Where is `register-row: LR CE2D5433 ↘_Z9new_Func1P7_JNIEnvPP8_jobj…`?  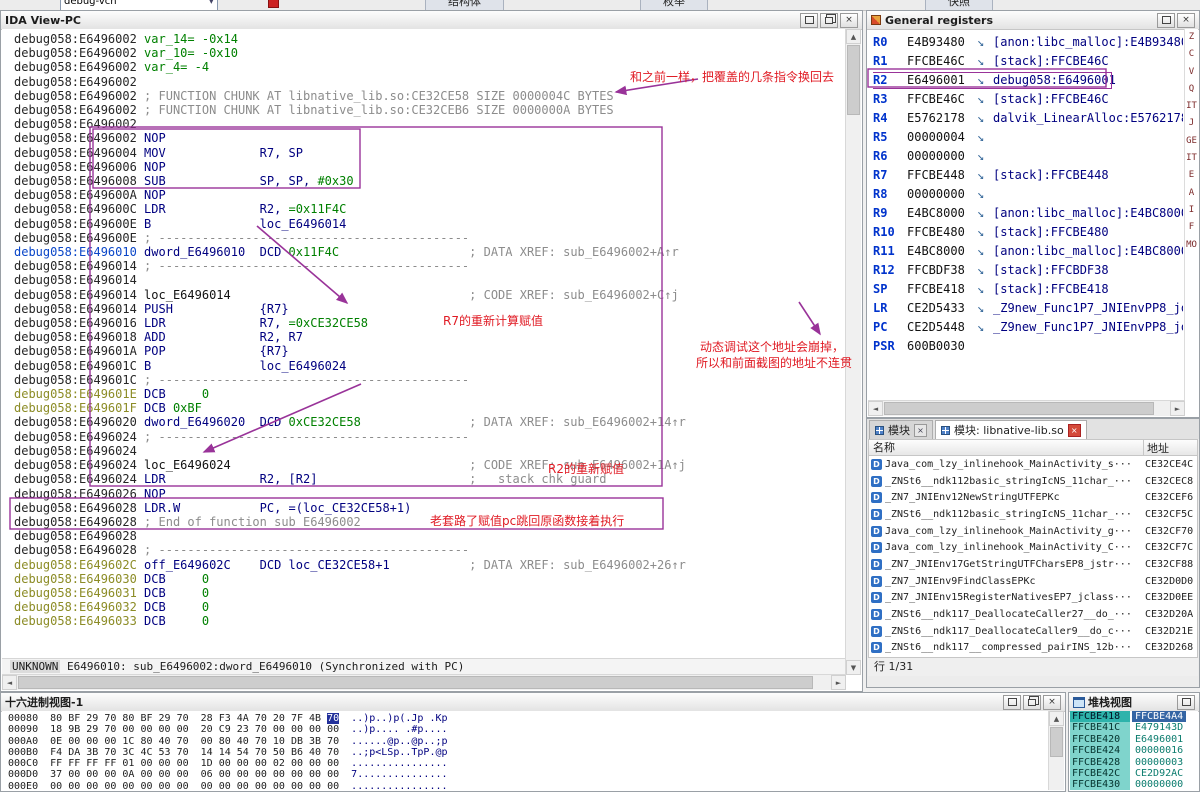 register-row: LR CE2D5433 ↘_Z9new_Func1P7_JNIEnvPP8_jobj… is located at coordinates (1028, 308).